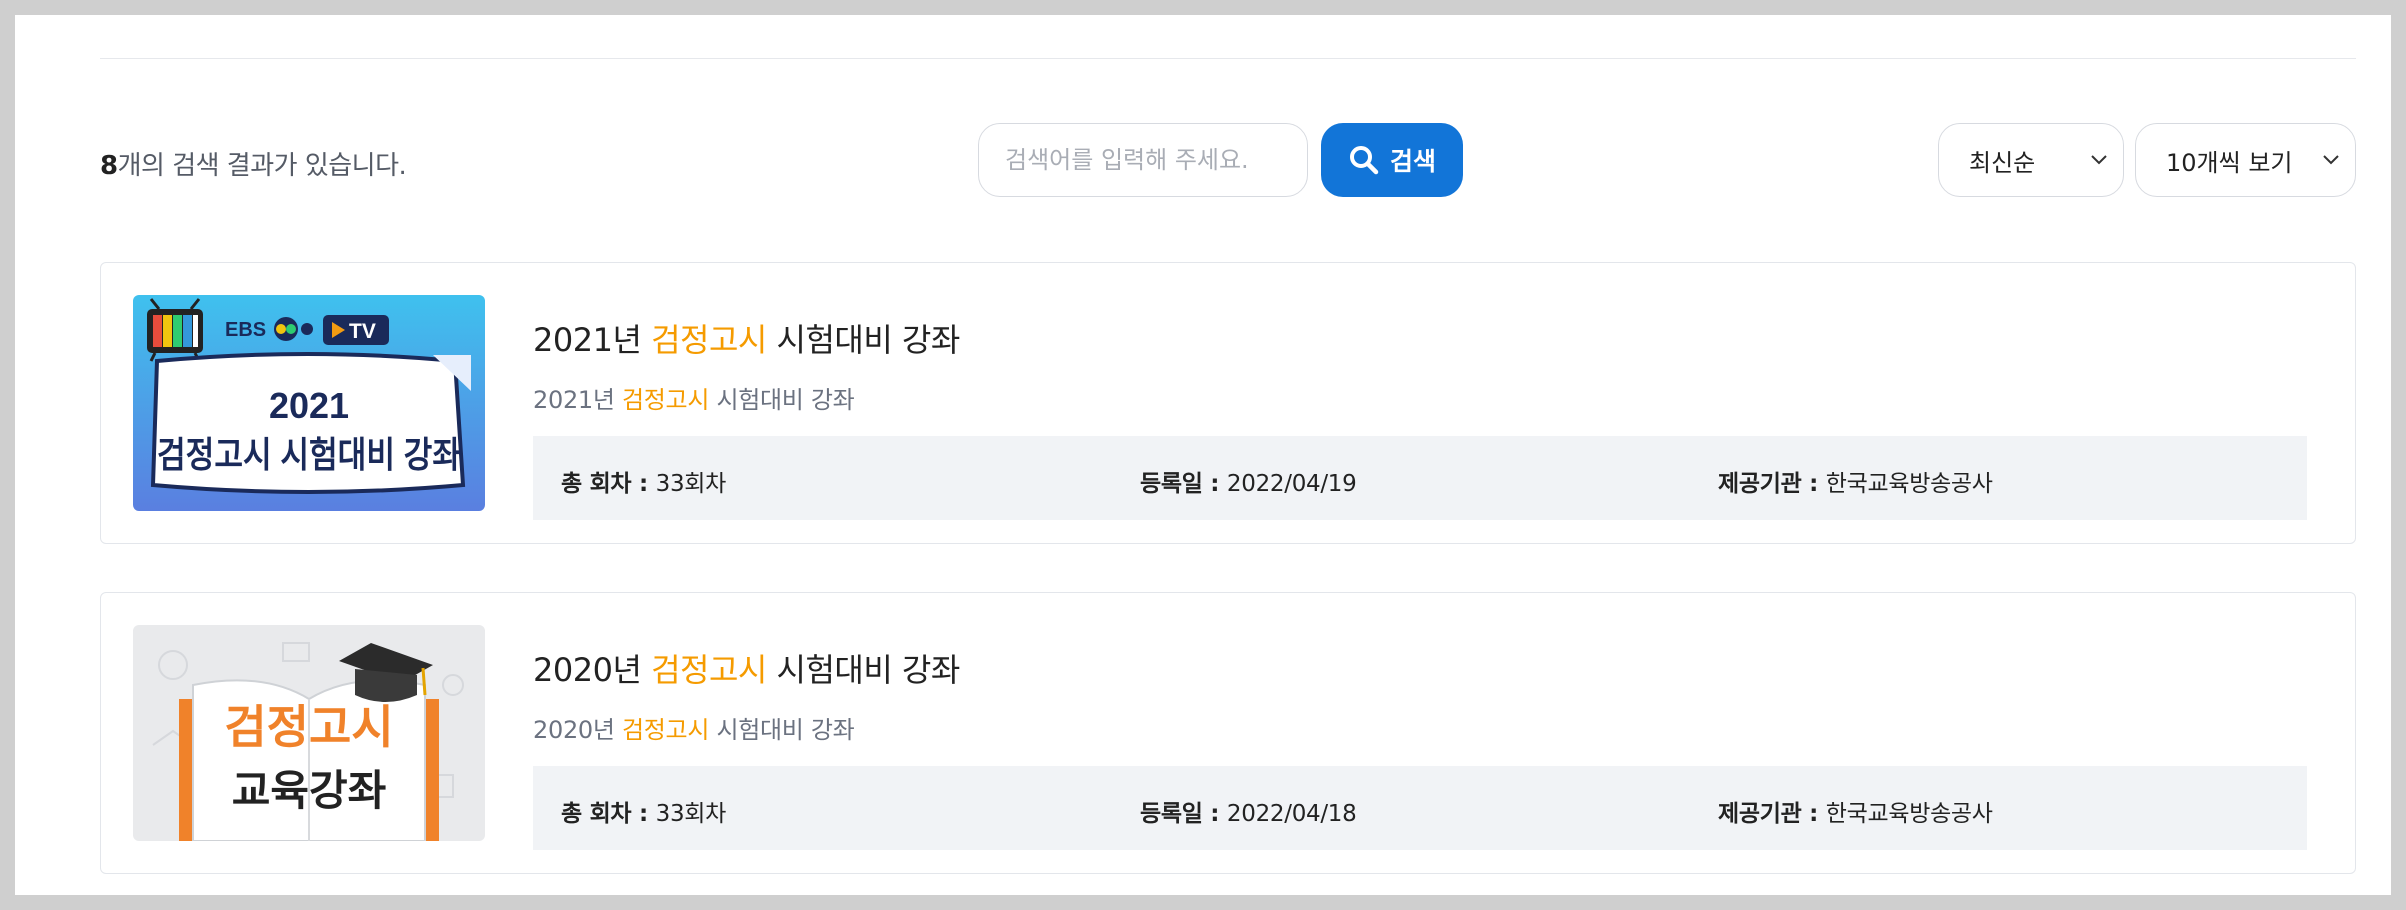  What do you see at coordinates (262, 166) in the screenshot?
I see `result-count-text: 개의 검색 결과가 있습니다.` at bounding box center [262, 166].